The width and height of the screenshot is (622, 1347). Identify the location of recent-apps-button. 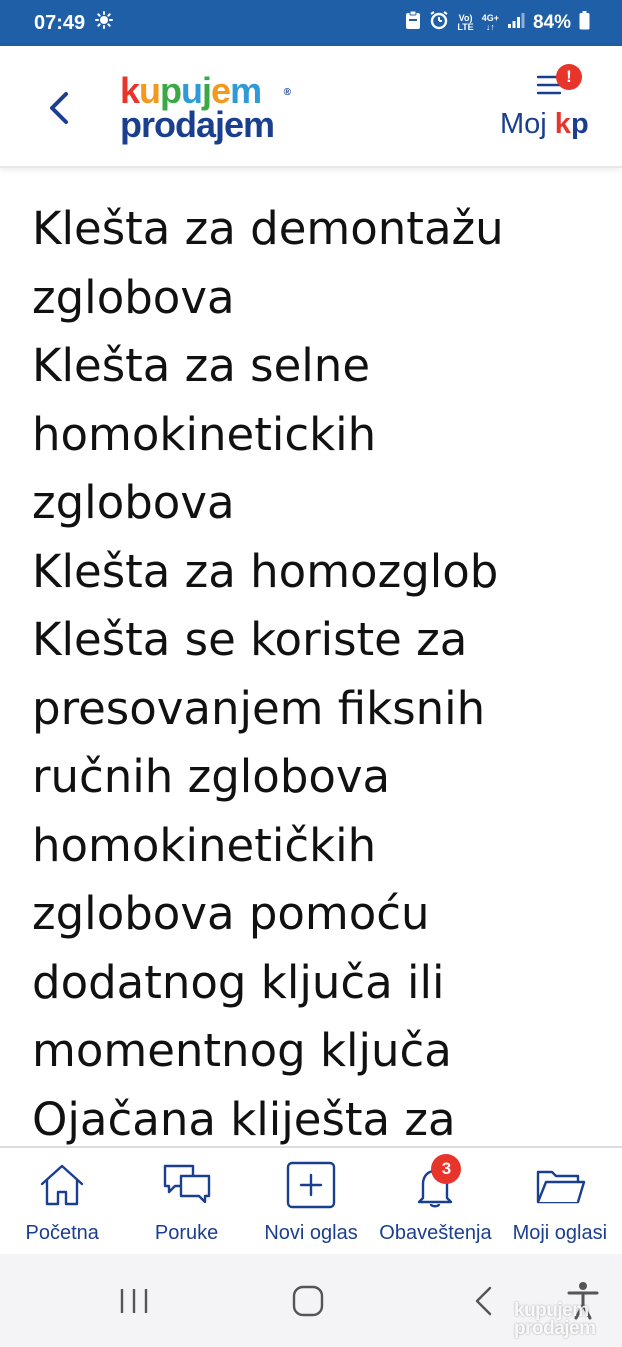
(134, 1301).